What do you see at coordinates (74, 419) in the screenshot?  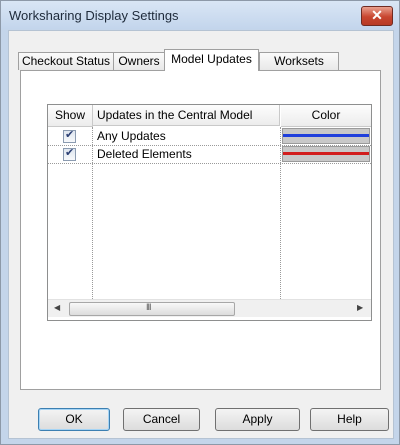 I see `ok-button: OK` at bounding box center [74, 419].